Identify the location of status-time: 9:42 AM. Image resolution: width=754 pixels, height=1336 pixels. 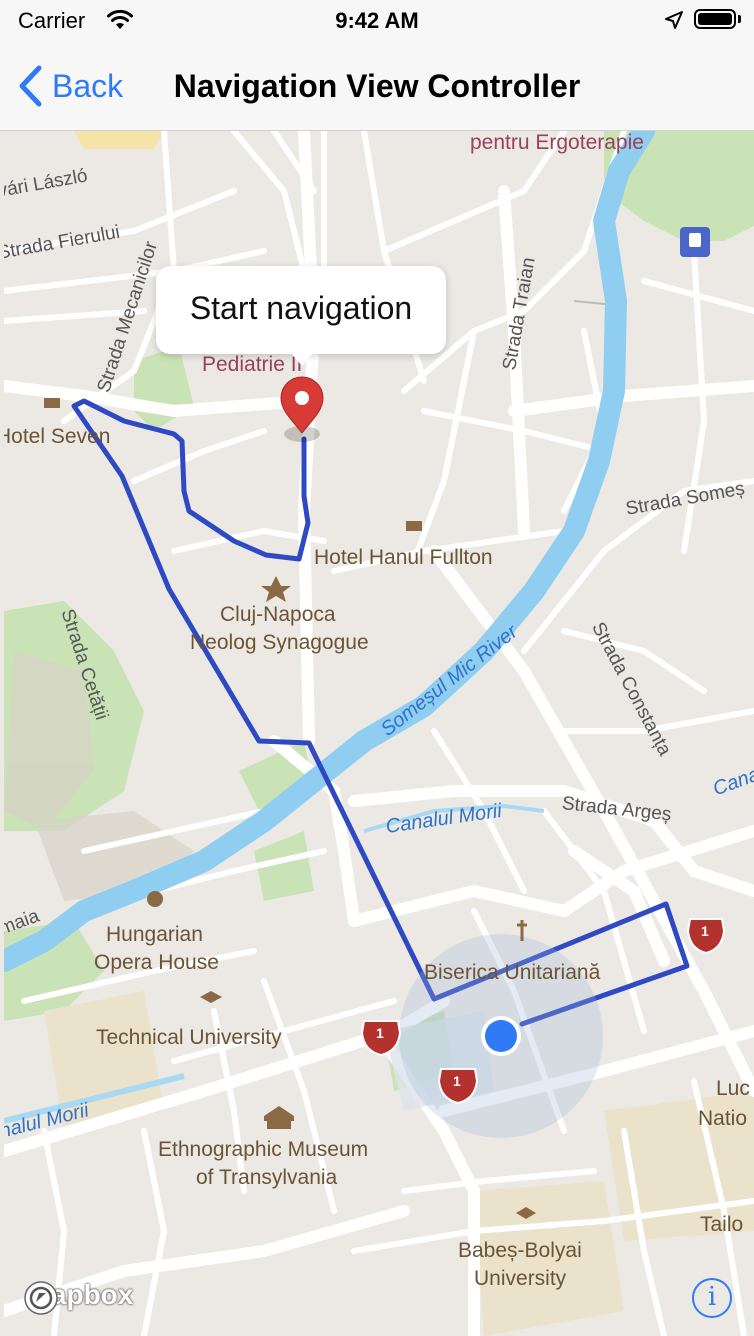
(377, 20).